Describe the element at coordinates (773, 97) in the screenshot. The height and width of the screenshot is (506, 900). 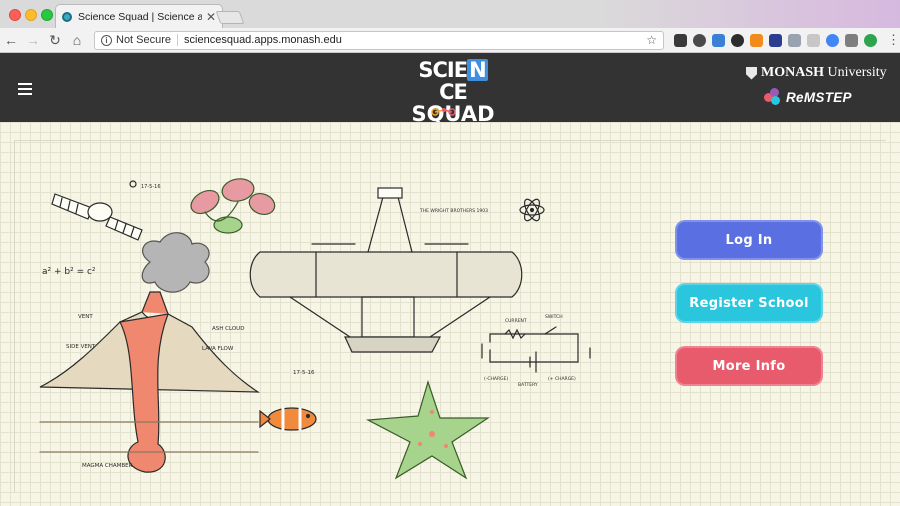
I see `remstep-mark-icon` at that location.